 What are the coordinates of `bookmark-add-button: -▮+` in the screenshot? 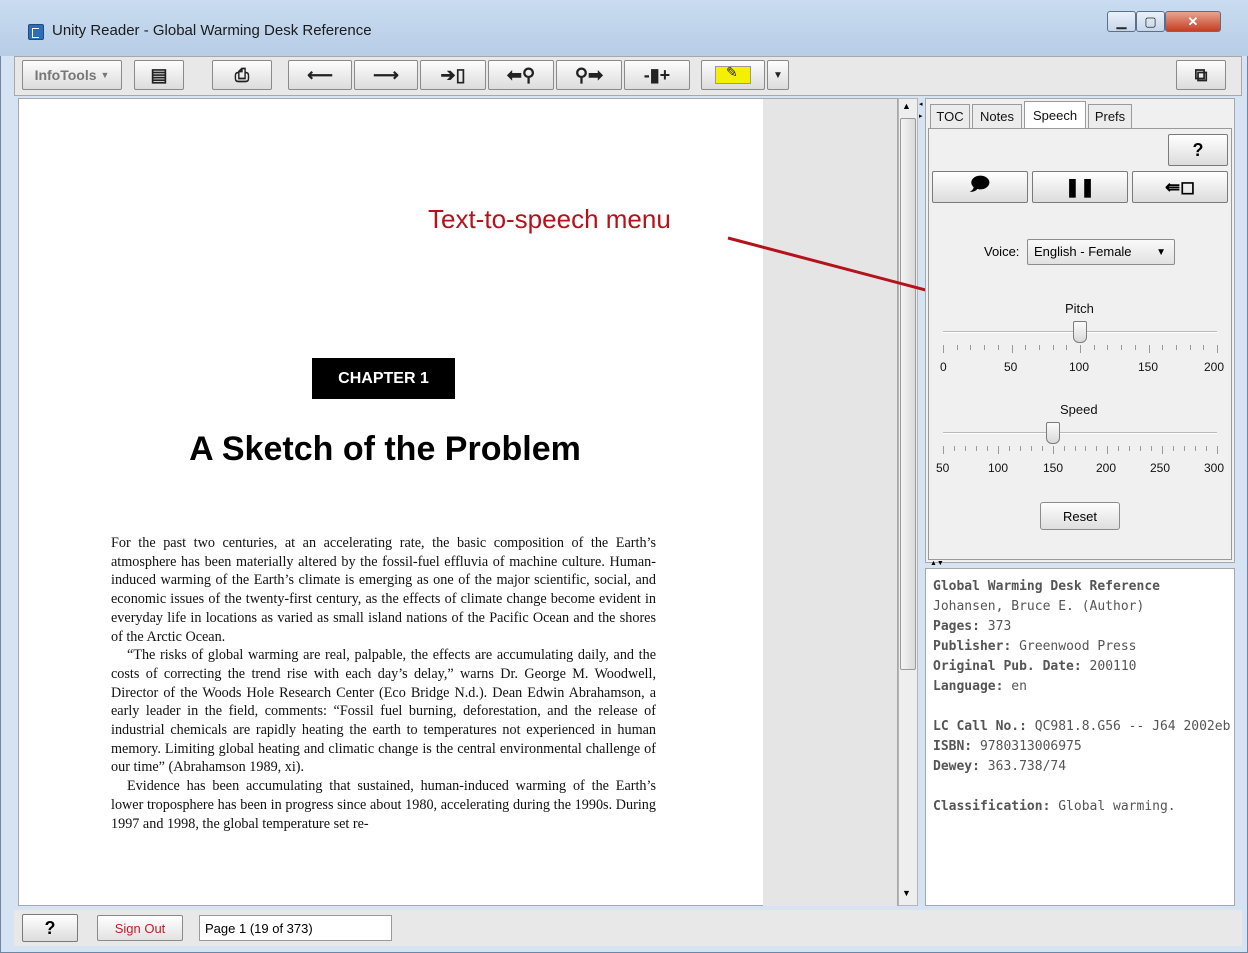 It's located at (657, 75).